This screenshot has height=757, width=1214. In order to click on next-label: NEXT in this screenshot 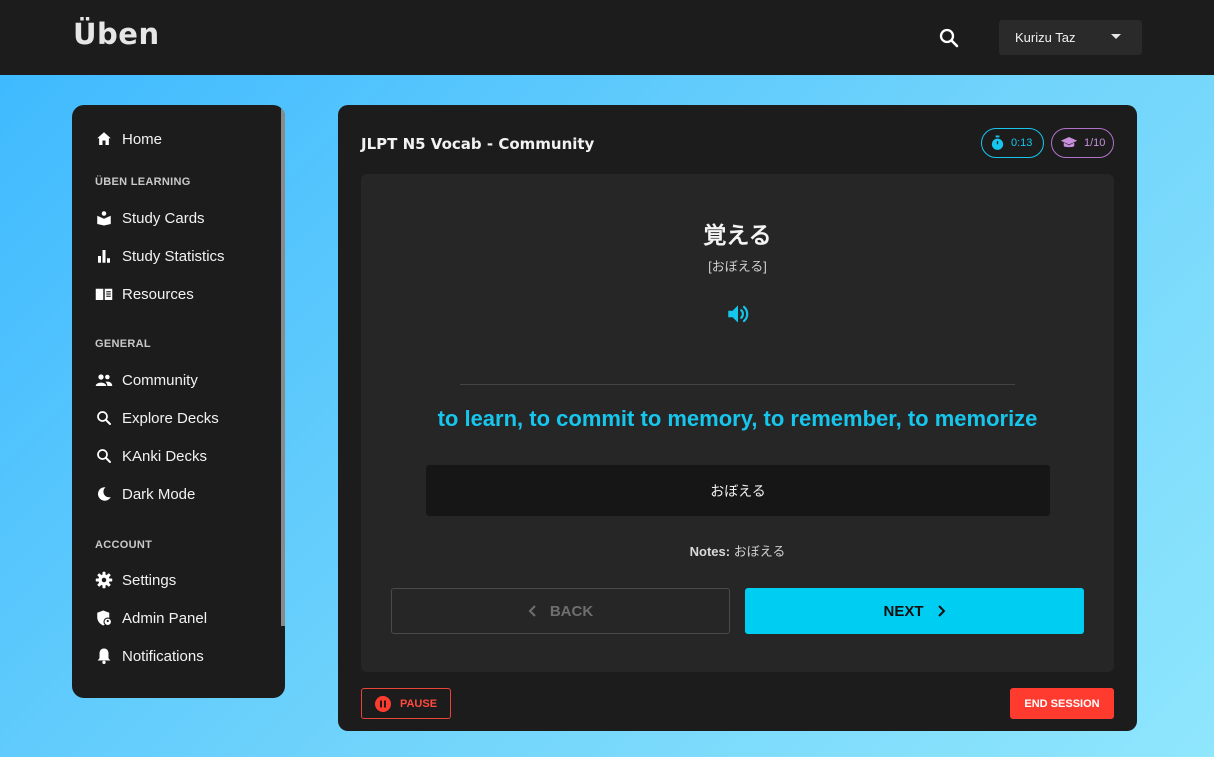, I will do `click(903, 611)`.